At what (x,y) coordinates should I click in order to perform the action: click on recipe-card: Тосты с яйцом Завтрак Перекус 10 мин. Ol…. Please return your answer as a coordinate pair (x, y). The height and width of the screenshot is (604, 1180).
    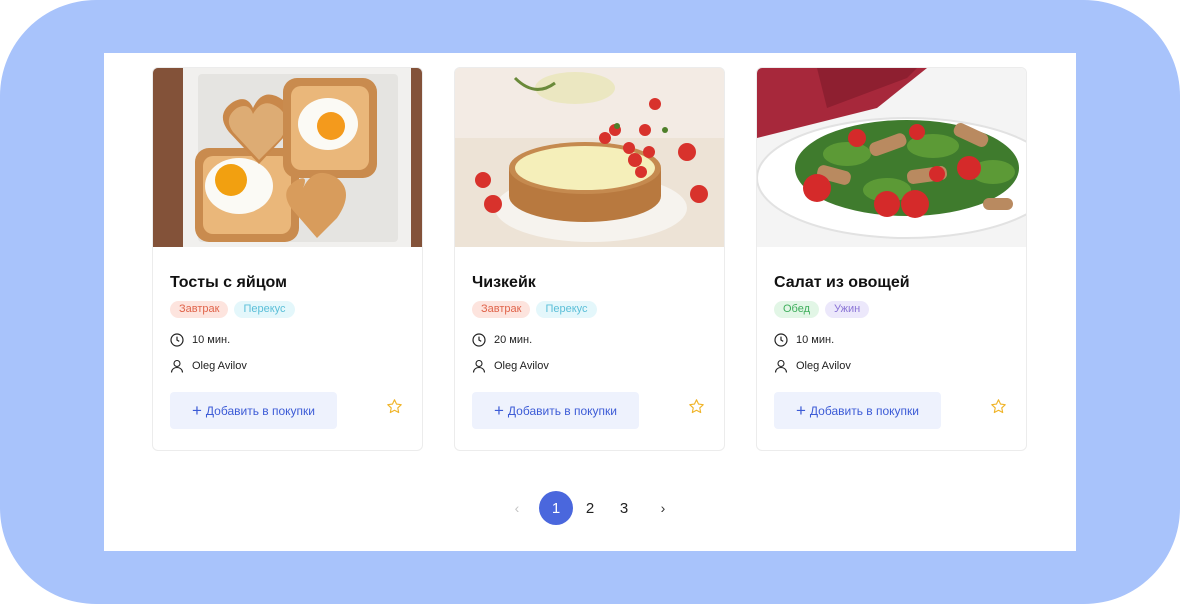
    Looking at the image, I should click on (287, 259).